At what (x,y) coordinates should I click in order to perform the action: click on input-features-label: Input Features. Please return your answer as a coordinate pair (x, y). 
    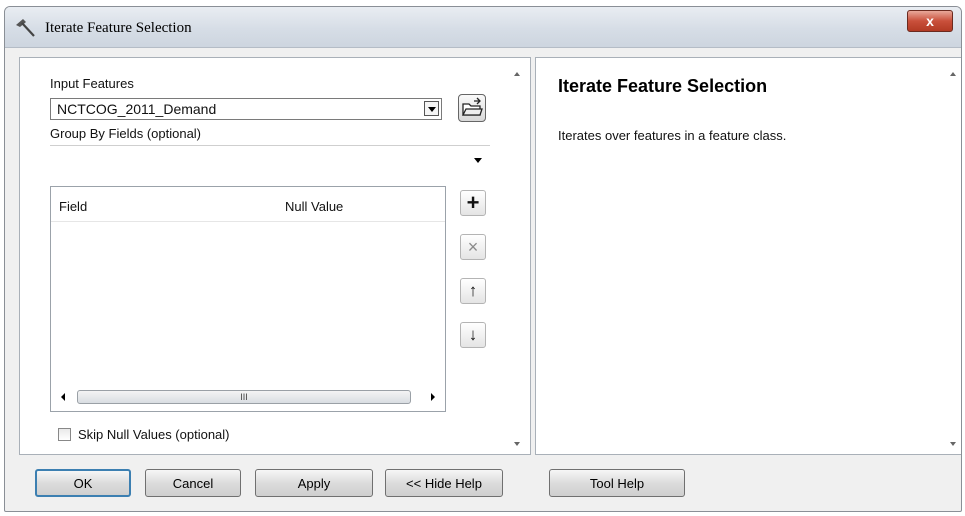
    Looking at the image, I should click on (92, 83).